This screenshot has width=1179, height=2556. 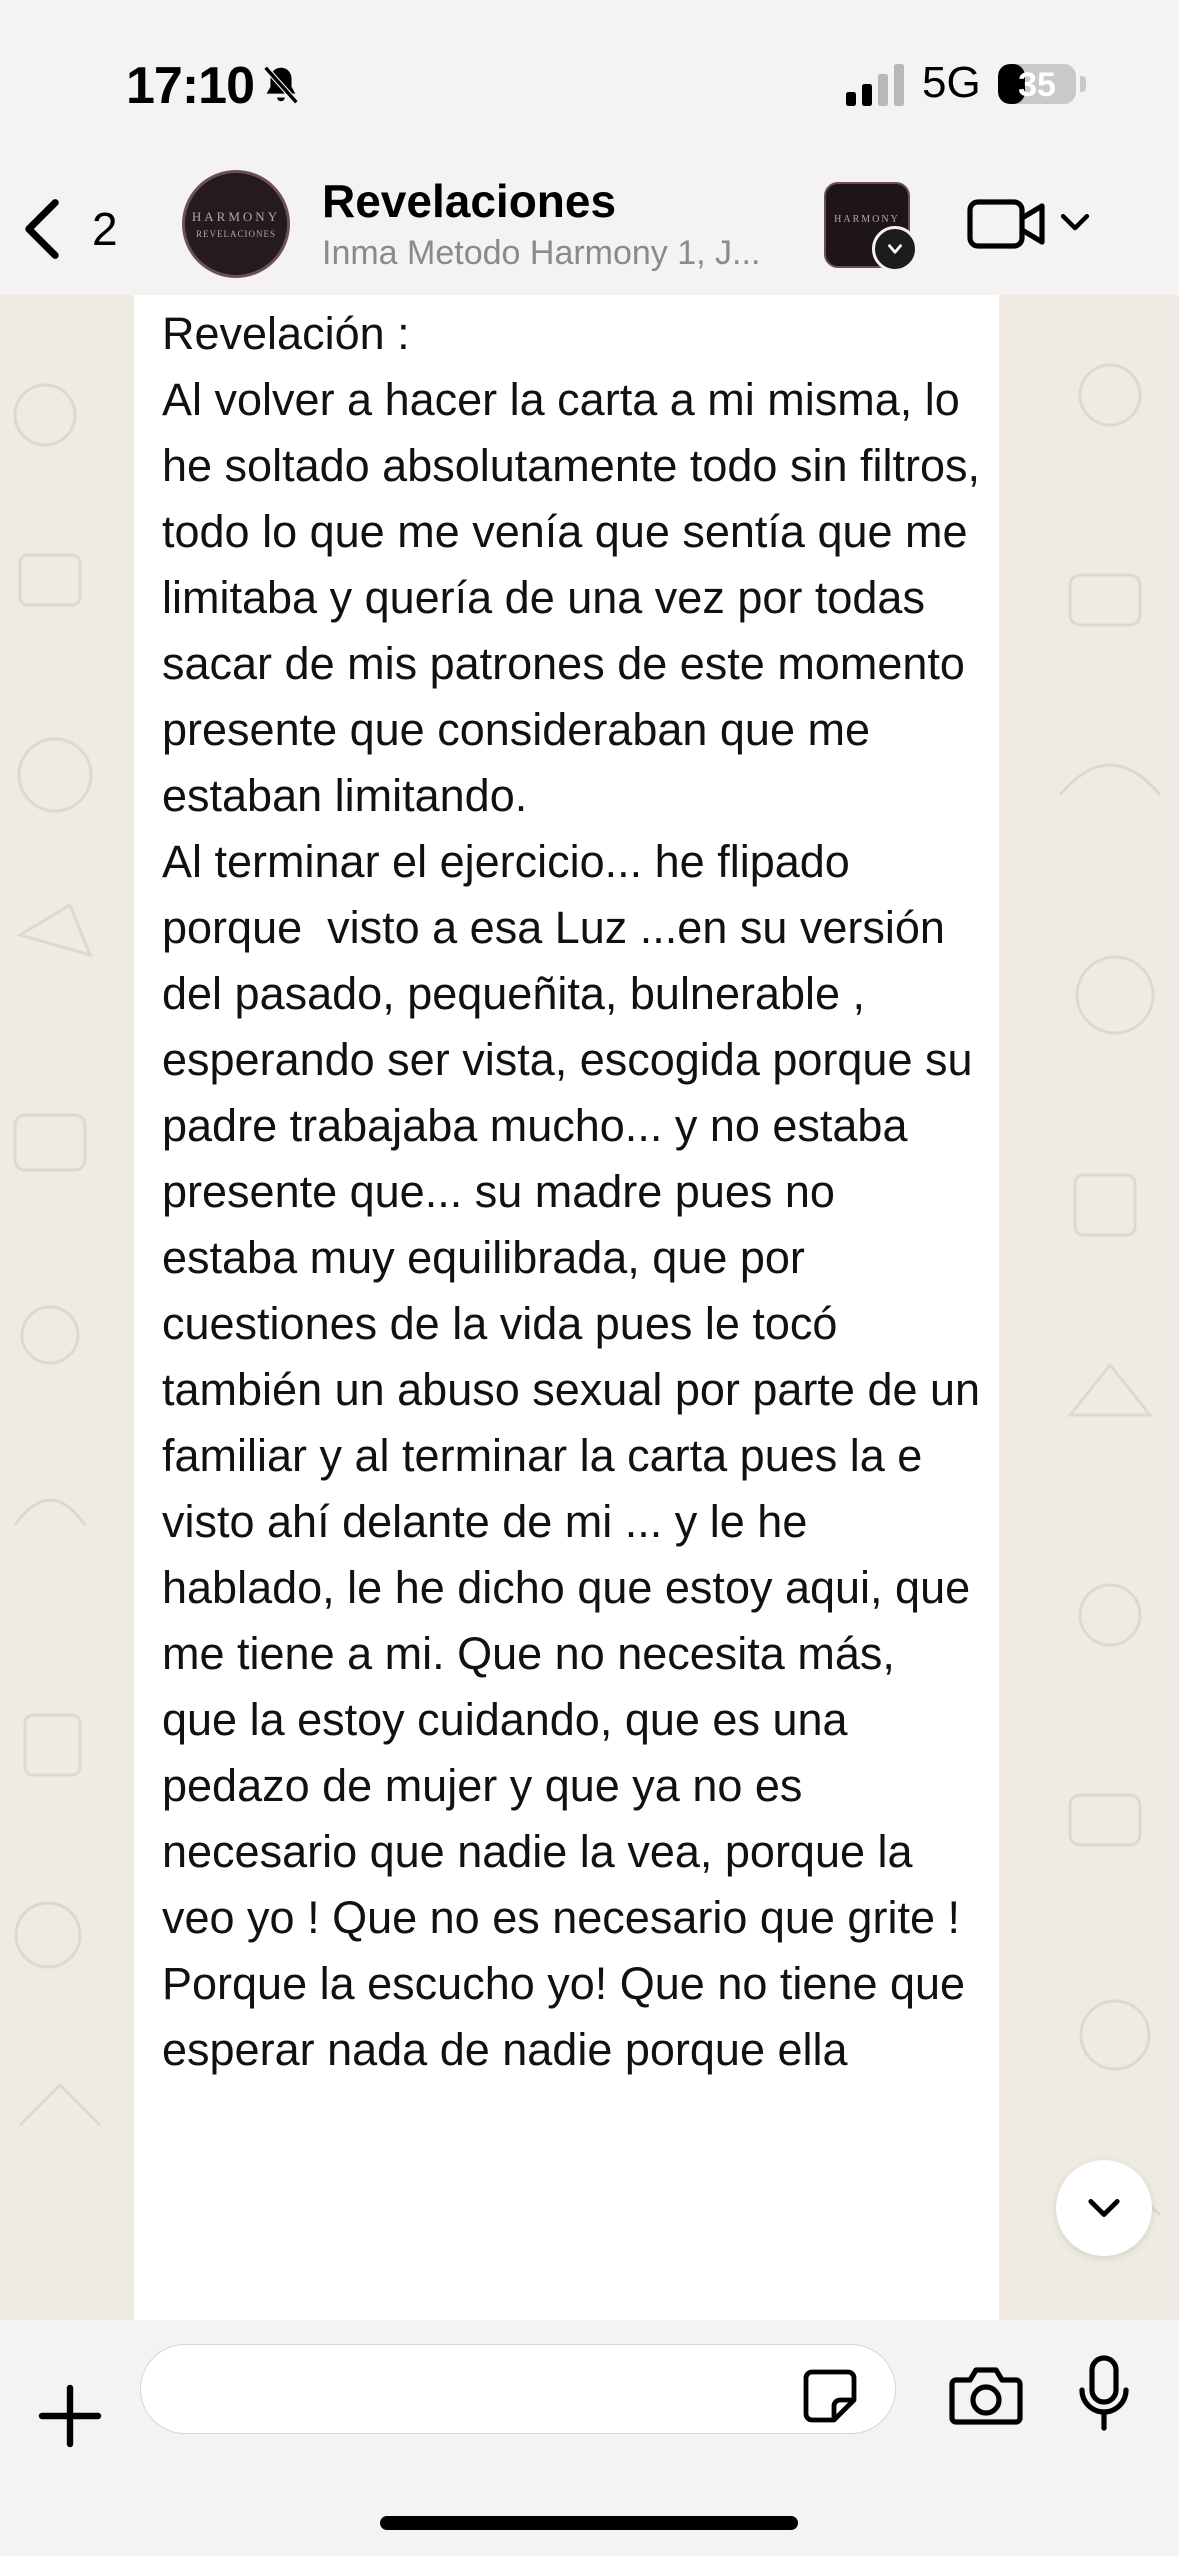 I want to click on signal-icon, so click(x=875, y=85).